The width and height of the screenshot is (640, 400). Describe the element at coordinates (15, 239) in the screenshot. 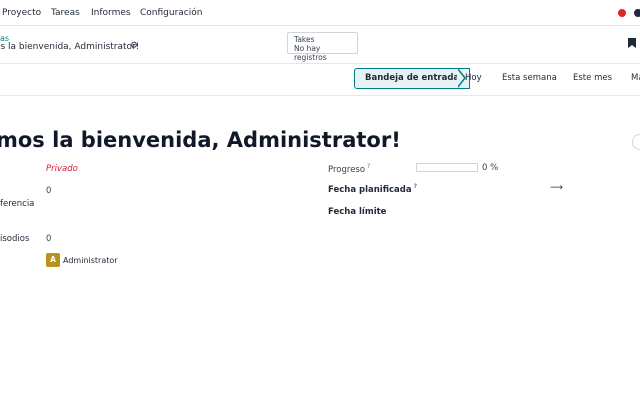

I see `field-label-episodes: isodios` at that location.